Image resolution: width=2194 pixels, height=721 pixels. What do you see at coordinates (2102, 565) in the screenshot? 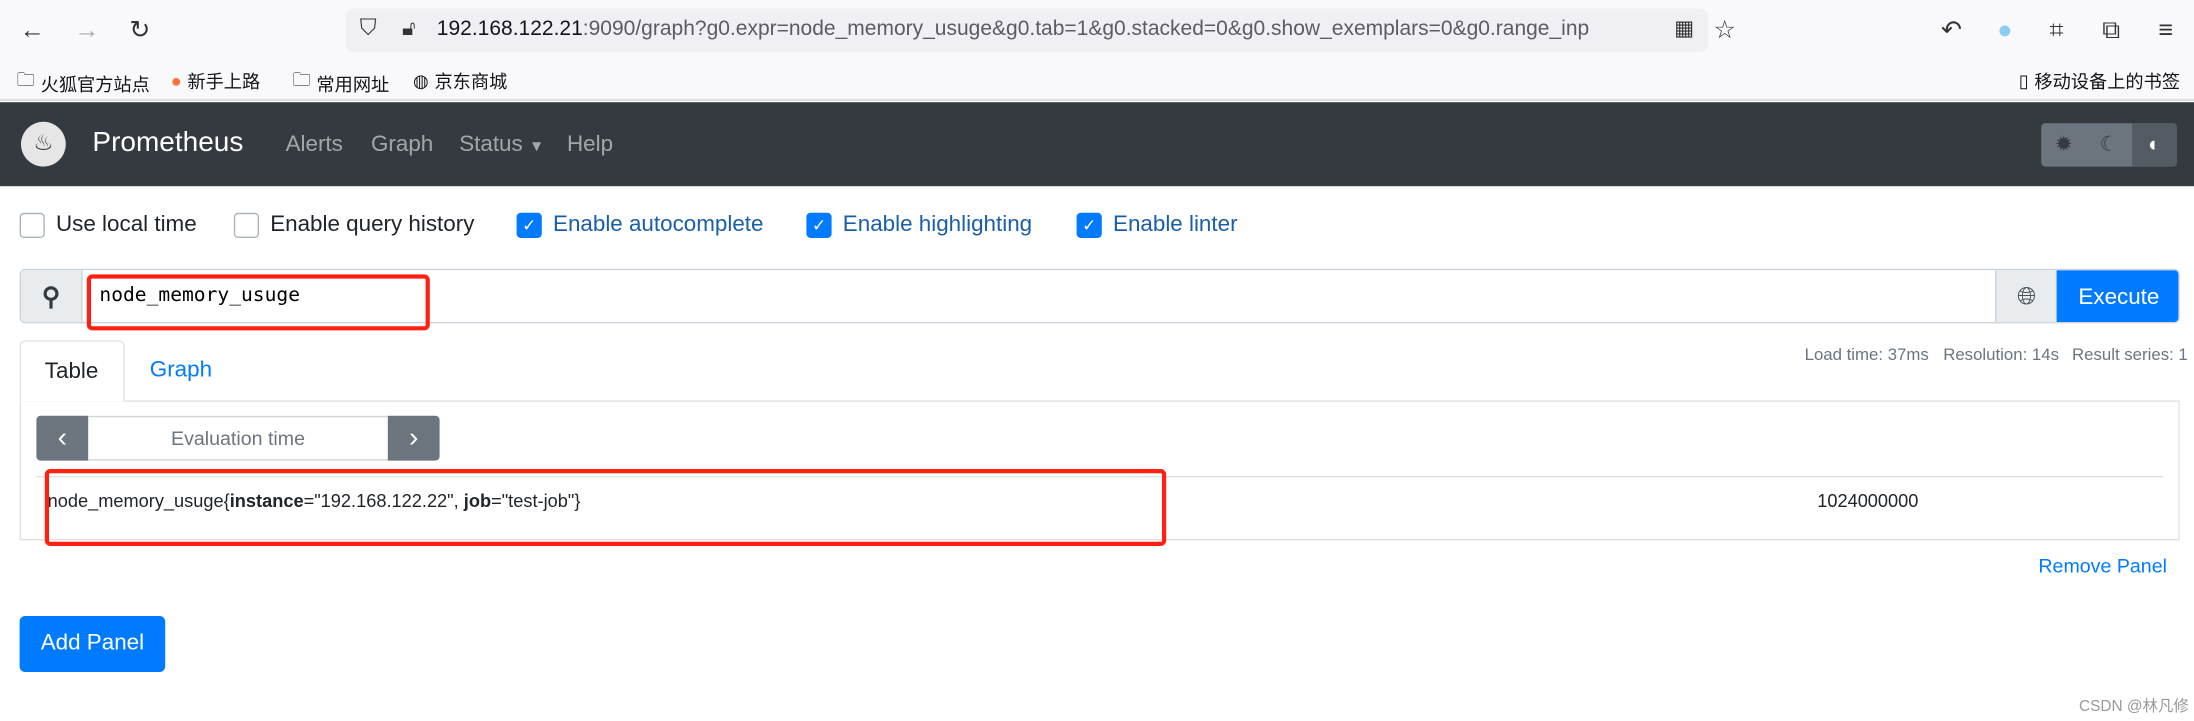
I see `remove-panel-link: Remove Panel` at bounding box center [2102, 565].